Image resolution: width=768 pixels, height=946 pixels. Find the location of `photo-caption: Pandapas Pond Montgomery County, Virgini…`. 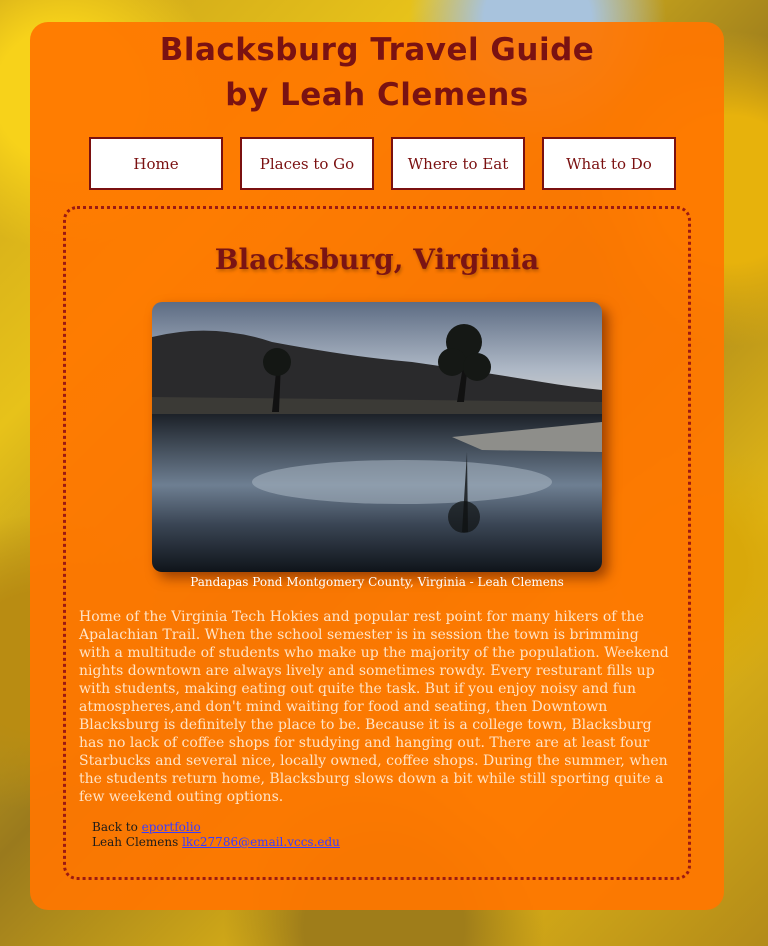

photo-caption: Pandapas Pond Montgomery County, Virgini… is located at coordinates (377, 582).